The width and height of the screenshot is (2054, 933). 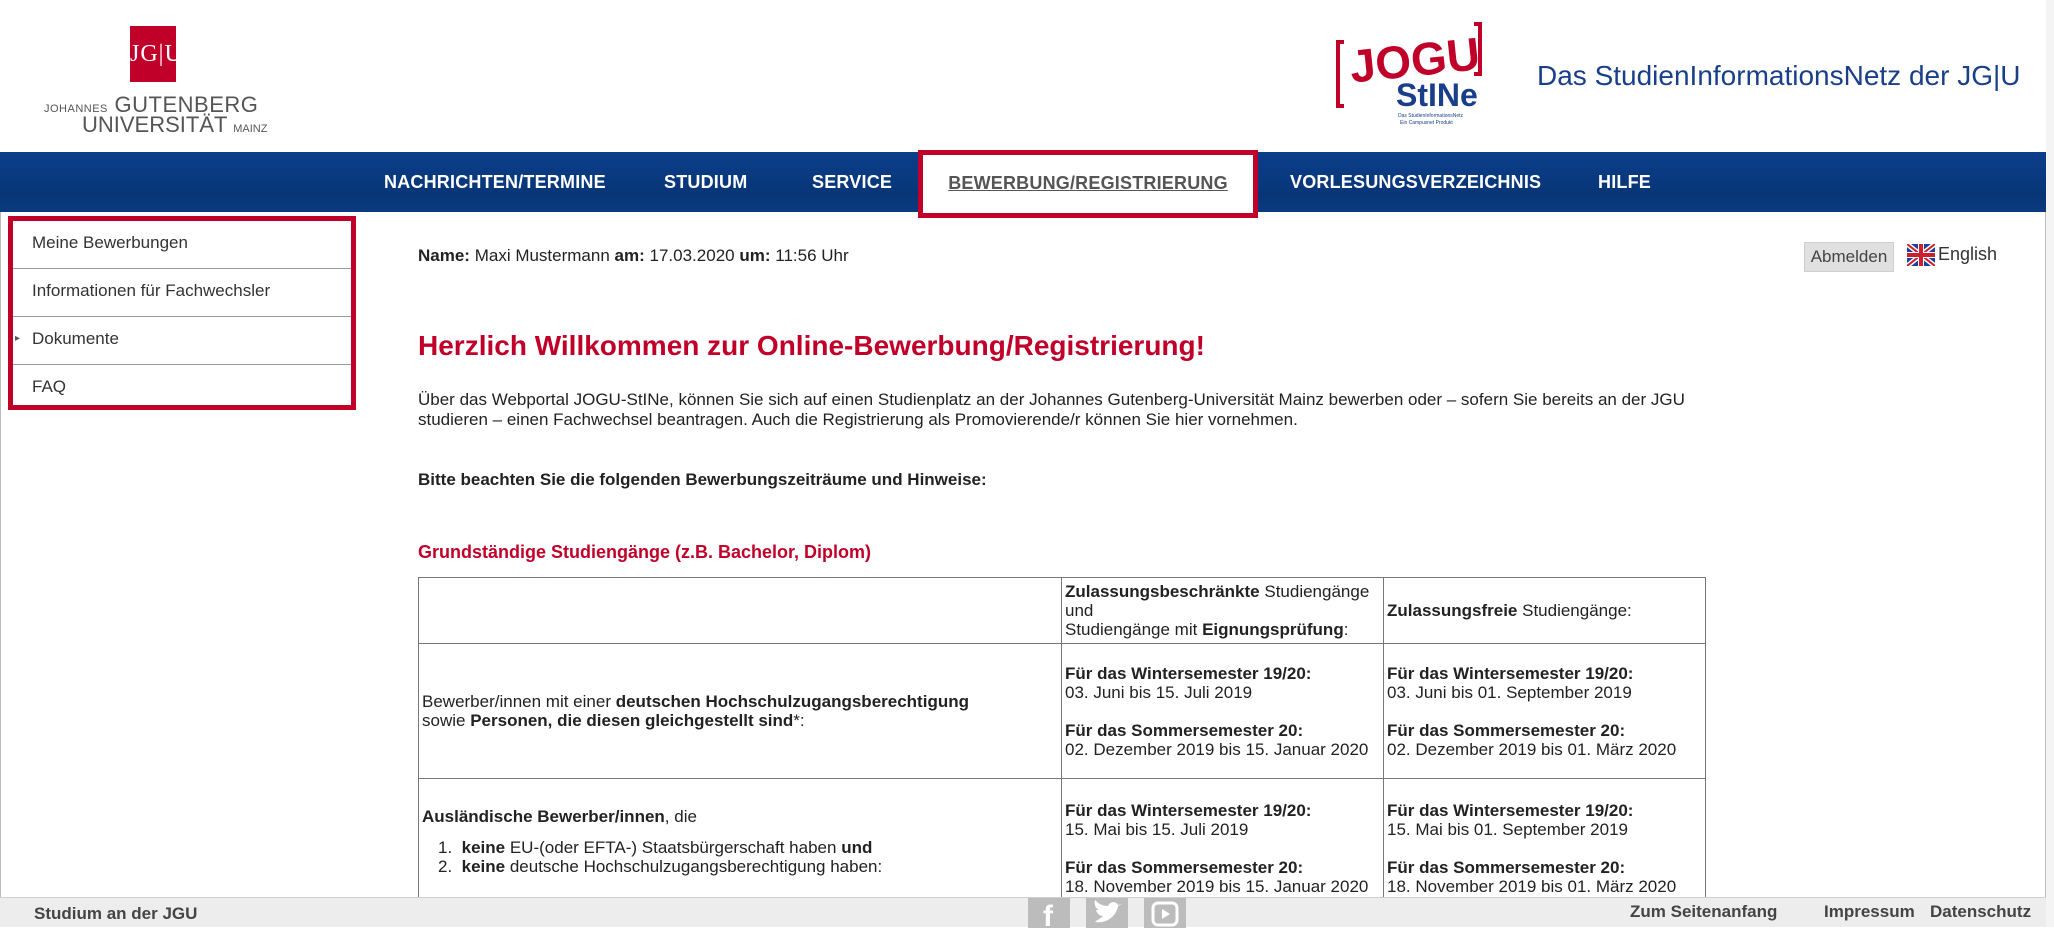 I want to click on login-time: 11:56 Uhr, so click(x=812, y=255).